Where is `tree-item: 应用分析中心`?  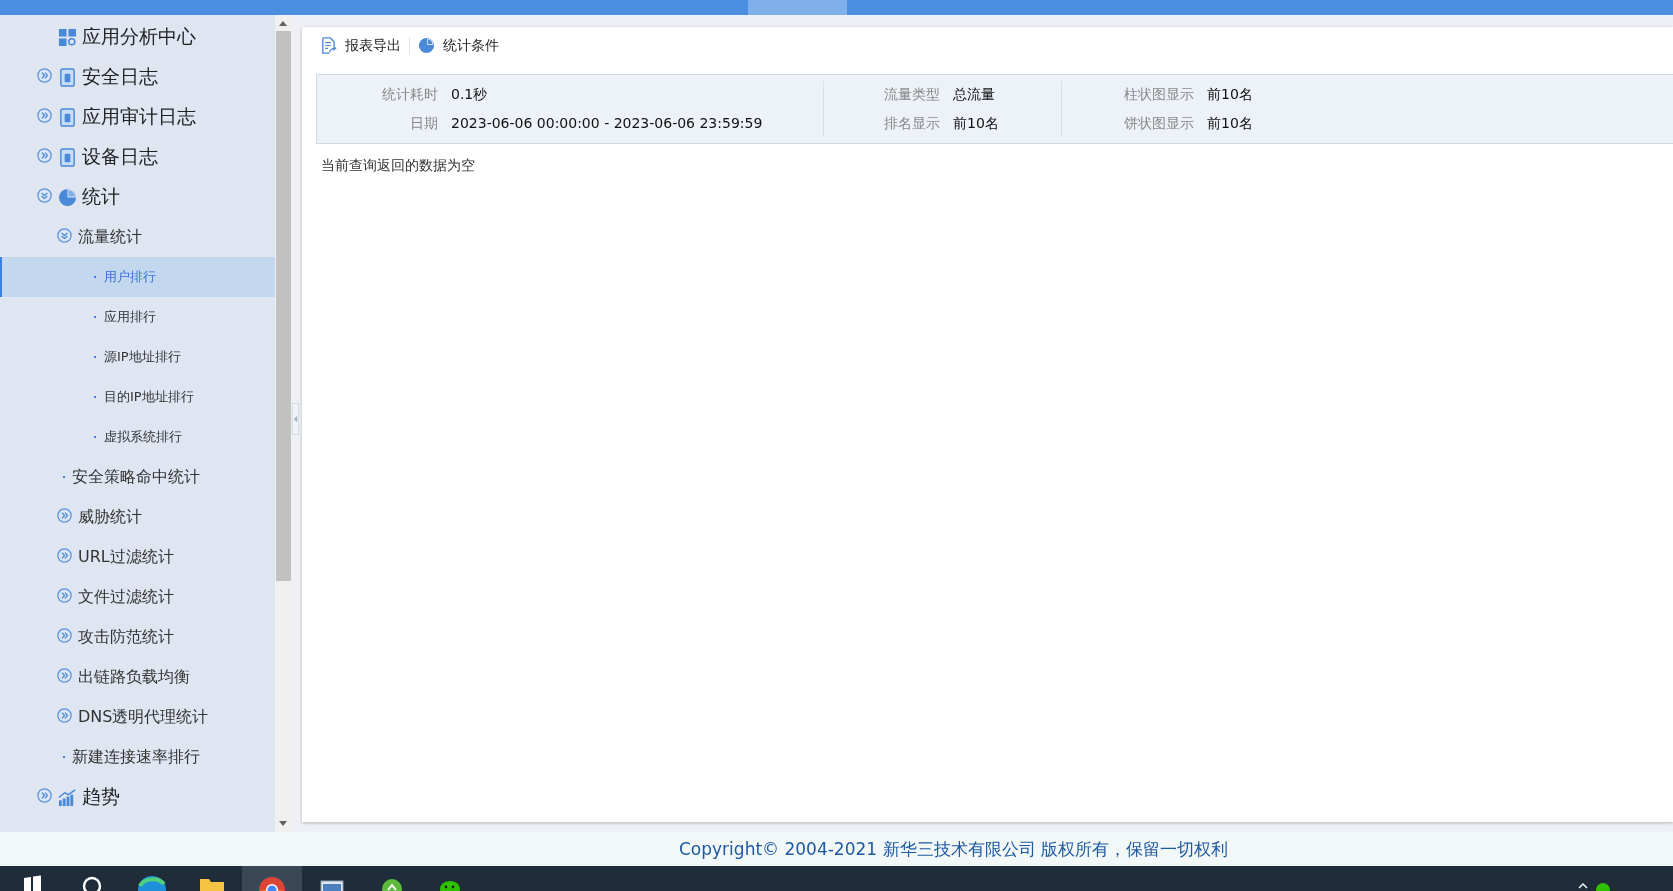 tree-item: 应用分析中心 is located at coordinates (137, 37).